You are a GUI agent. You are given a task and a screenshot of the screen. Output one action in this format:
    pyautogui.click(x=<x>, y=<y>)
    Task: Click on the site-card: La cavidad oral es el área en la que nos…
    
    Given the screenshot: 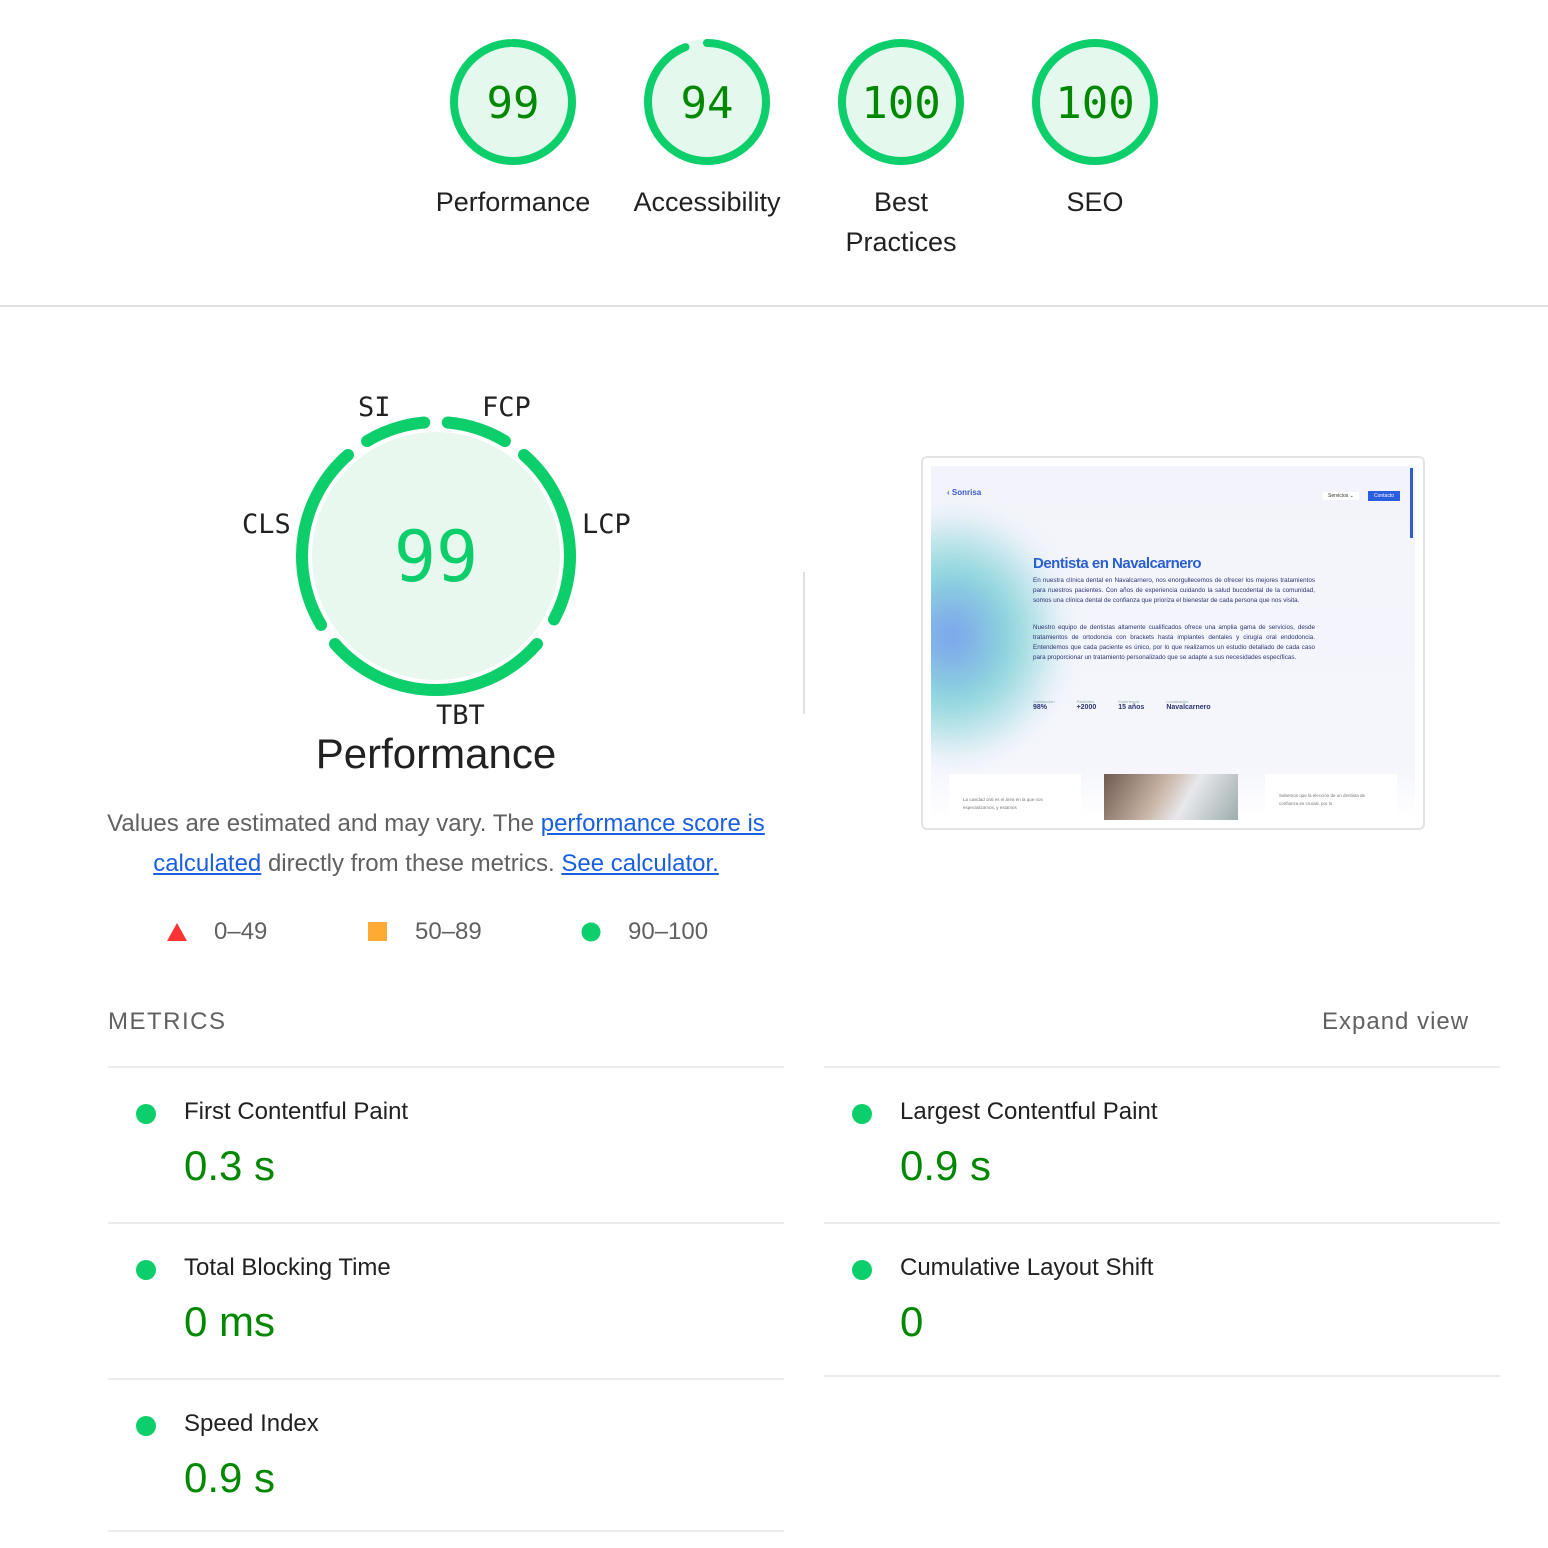 What is the action you would take?
    pyautogui.click(x=1015, y=797)
    